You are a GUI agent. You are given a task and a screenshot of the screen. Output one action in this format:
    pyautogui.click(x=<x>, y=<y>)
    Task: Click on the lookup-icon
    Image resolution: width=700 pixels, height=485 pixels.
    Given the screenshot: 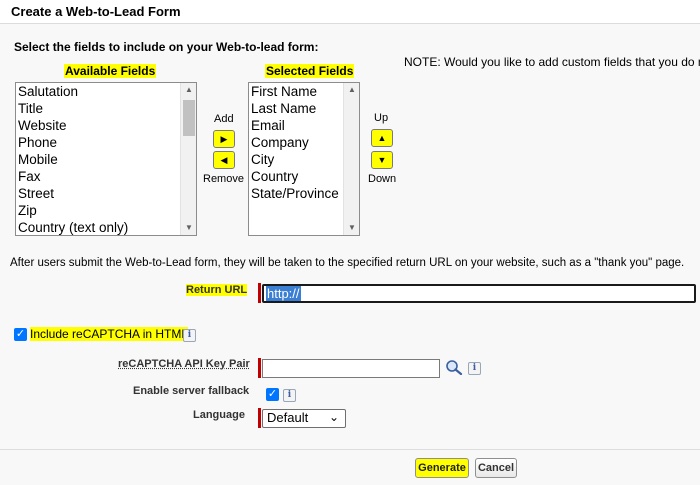 What is the action you would take?
    pyautogui.click(x=454, y=367)
    